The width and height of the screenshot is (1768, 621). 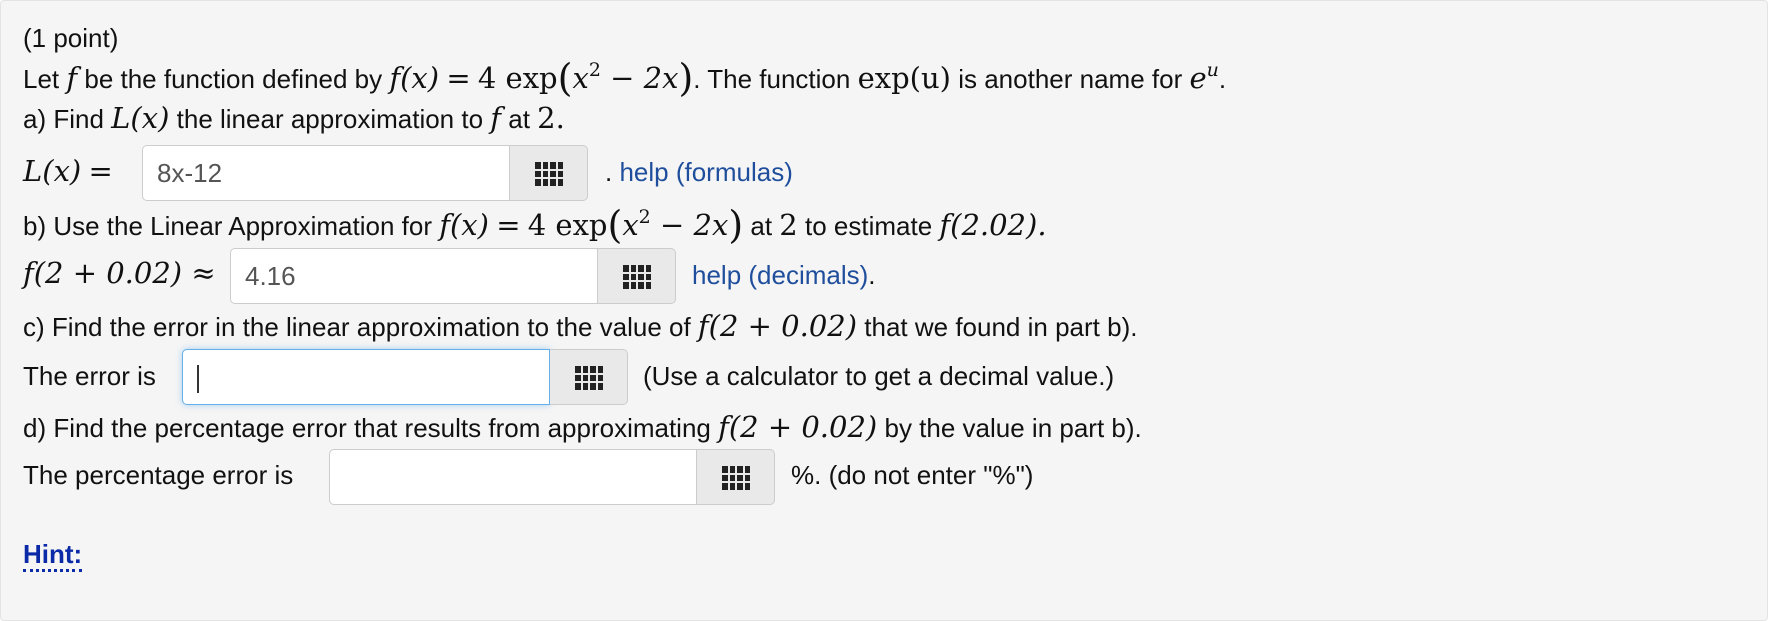 I want to click on points-label: (1 point), so click(x=71, y=38).